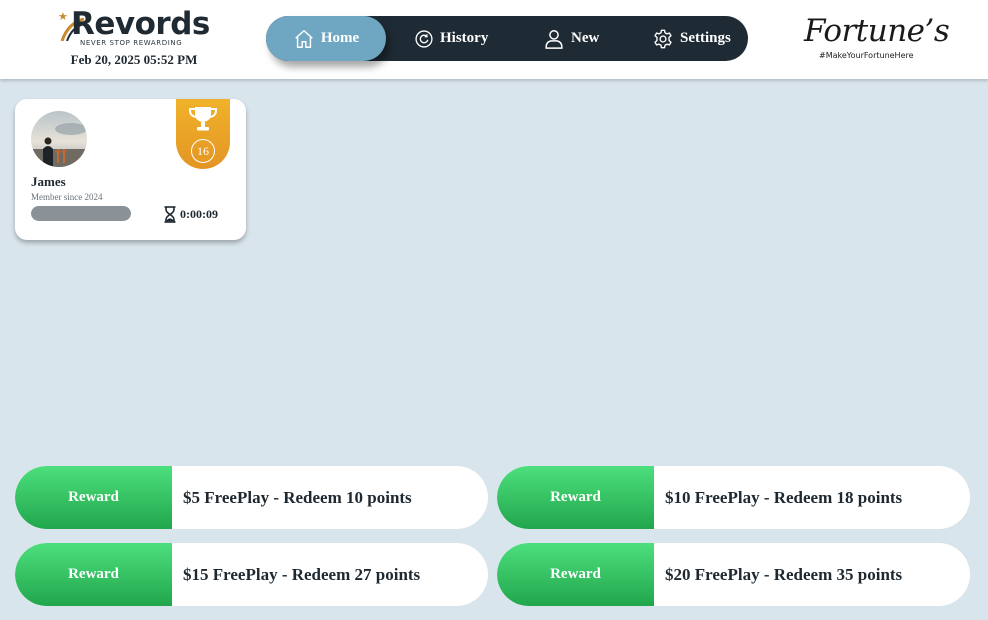  Describe the element at coordinates (203, 134) in the screenshot. I see `level-badge: 16` at that location.